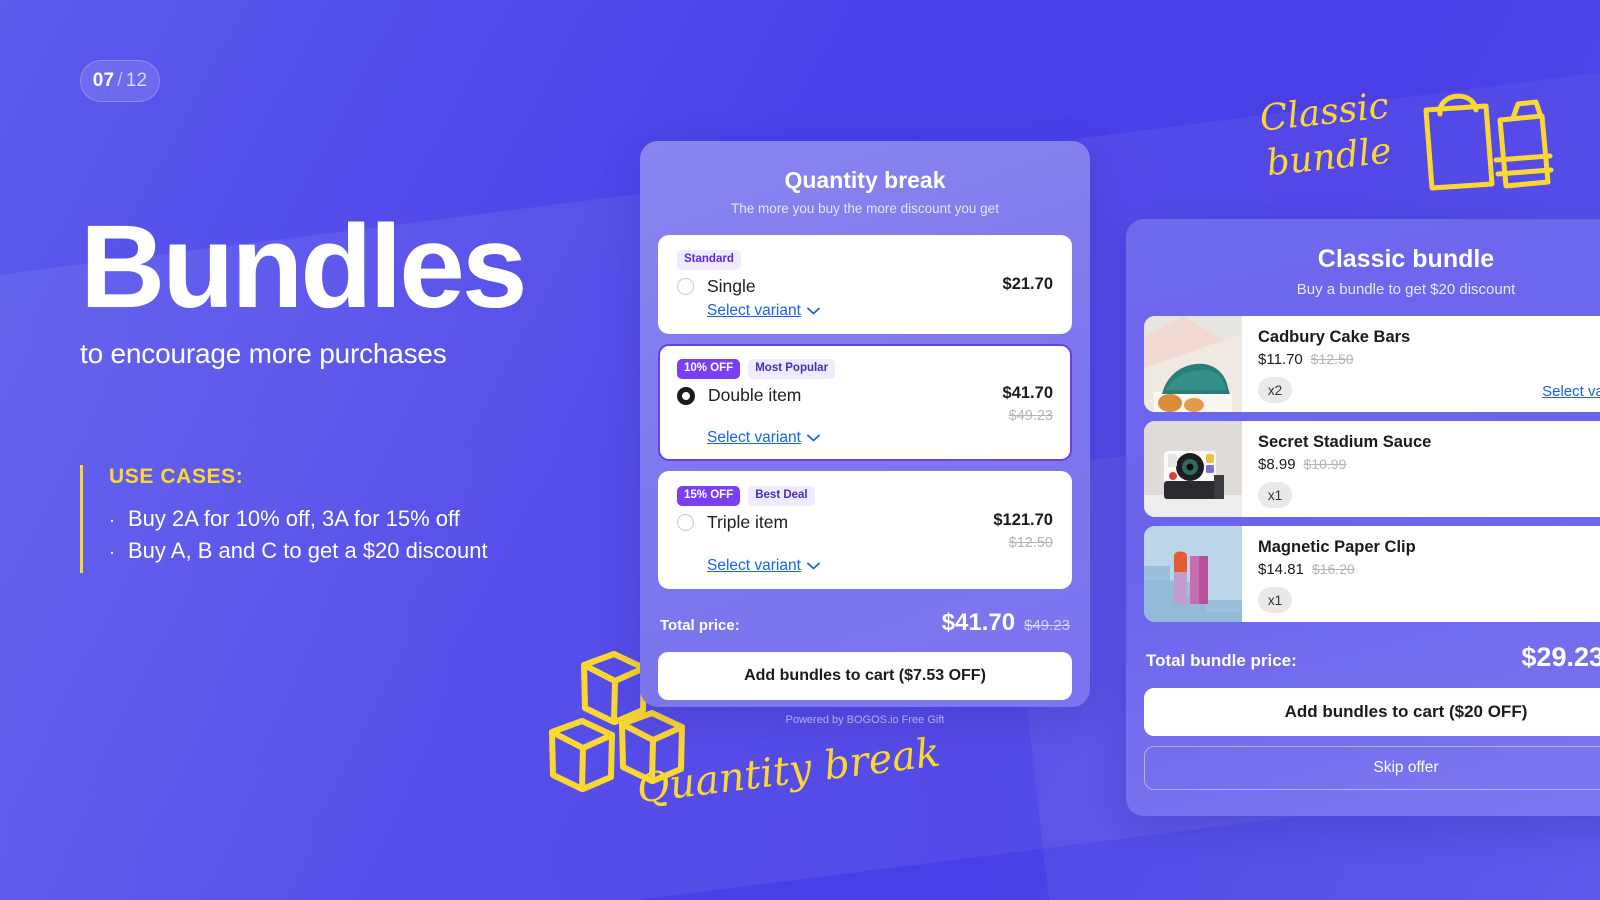  What do you see at coordinates (1023, 532) in the screenshot?
I see `option-prices: $121.70 $12.50` at bounding box center [1023, 532].